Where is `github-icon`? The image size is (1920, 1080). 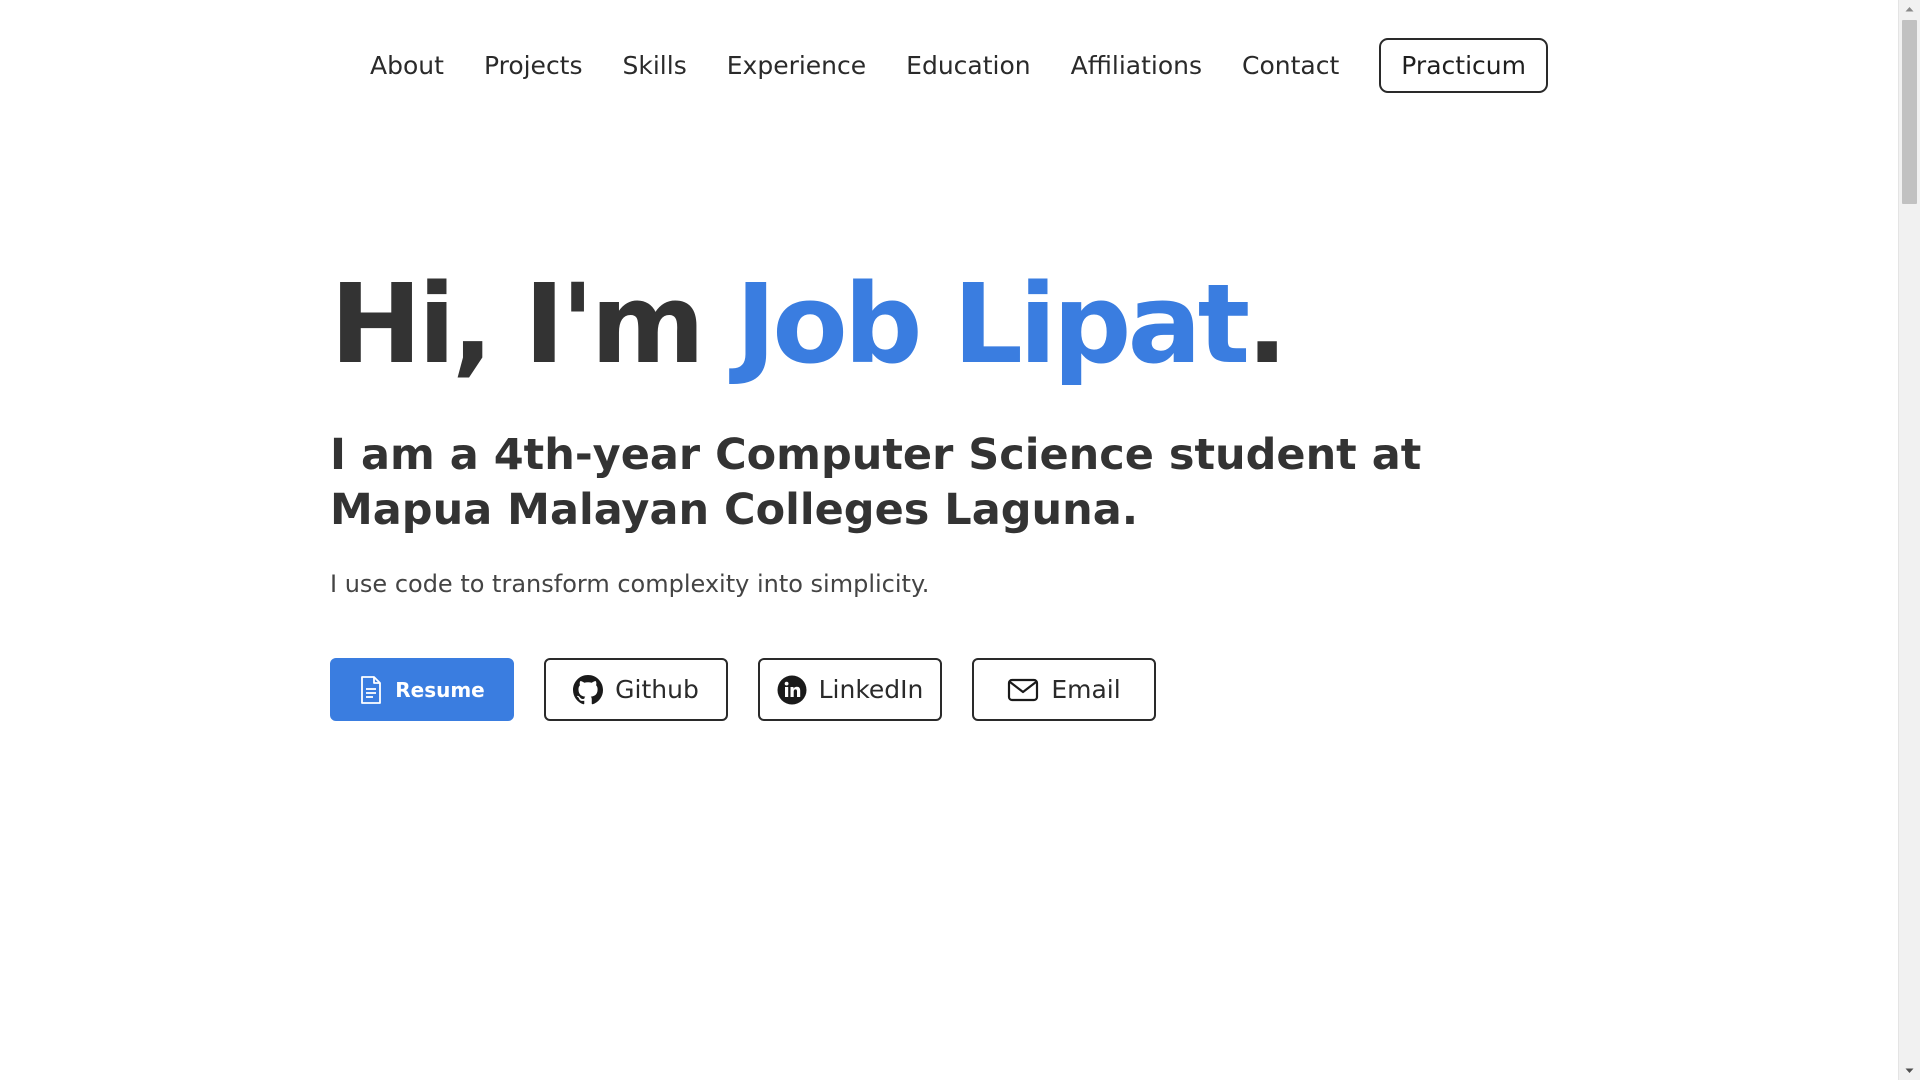 github-icon is located at coordinates (588, 690).